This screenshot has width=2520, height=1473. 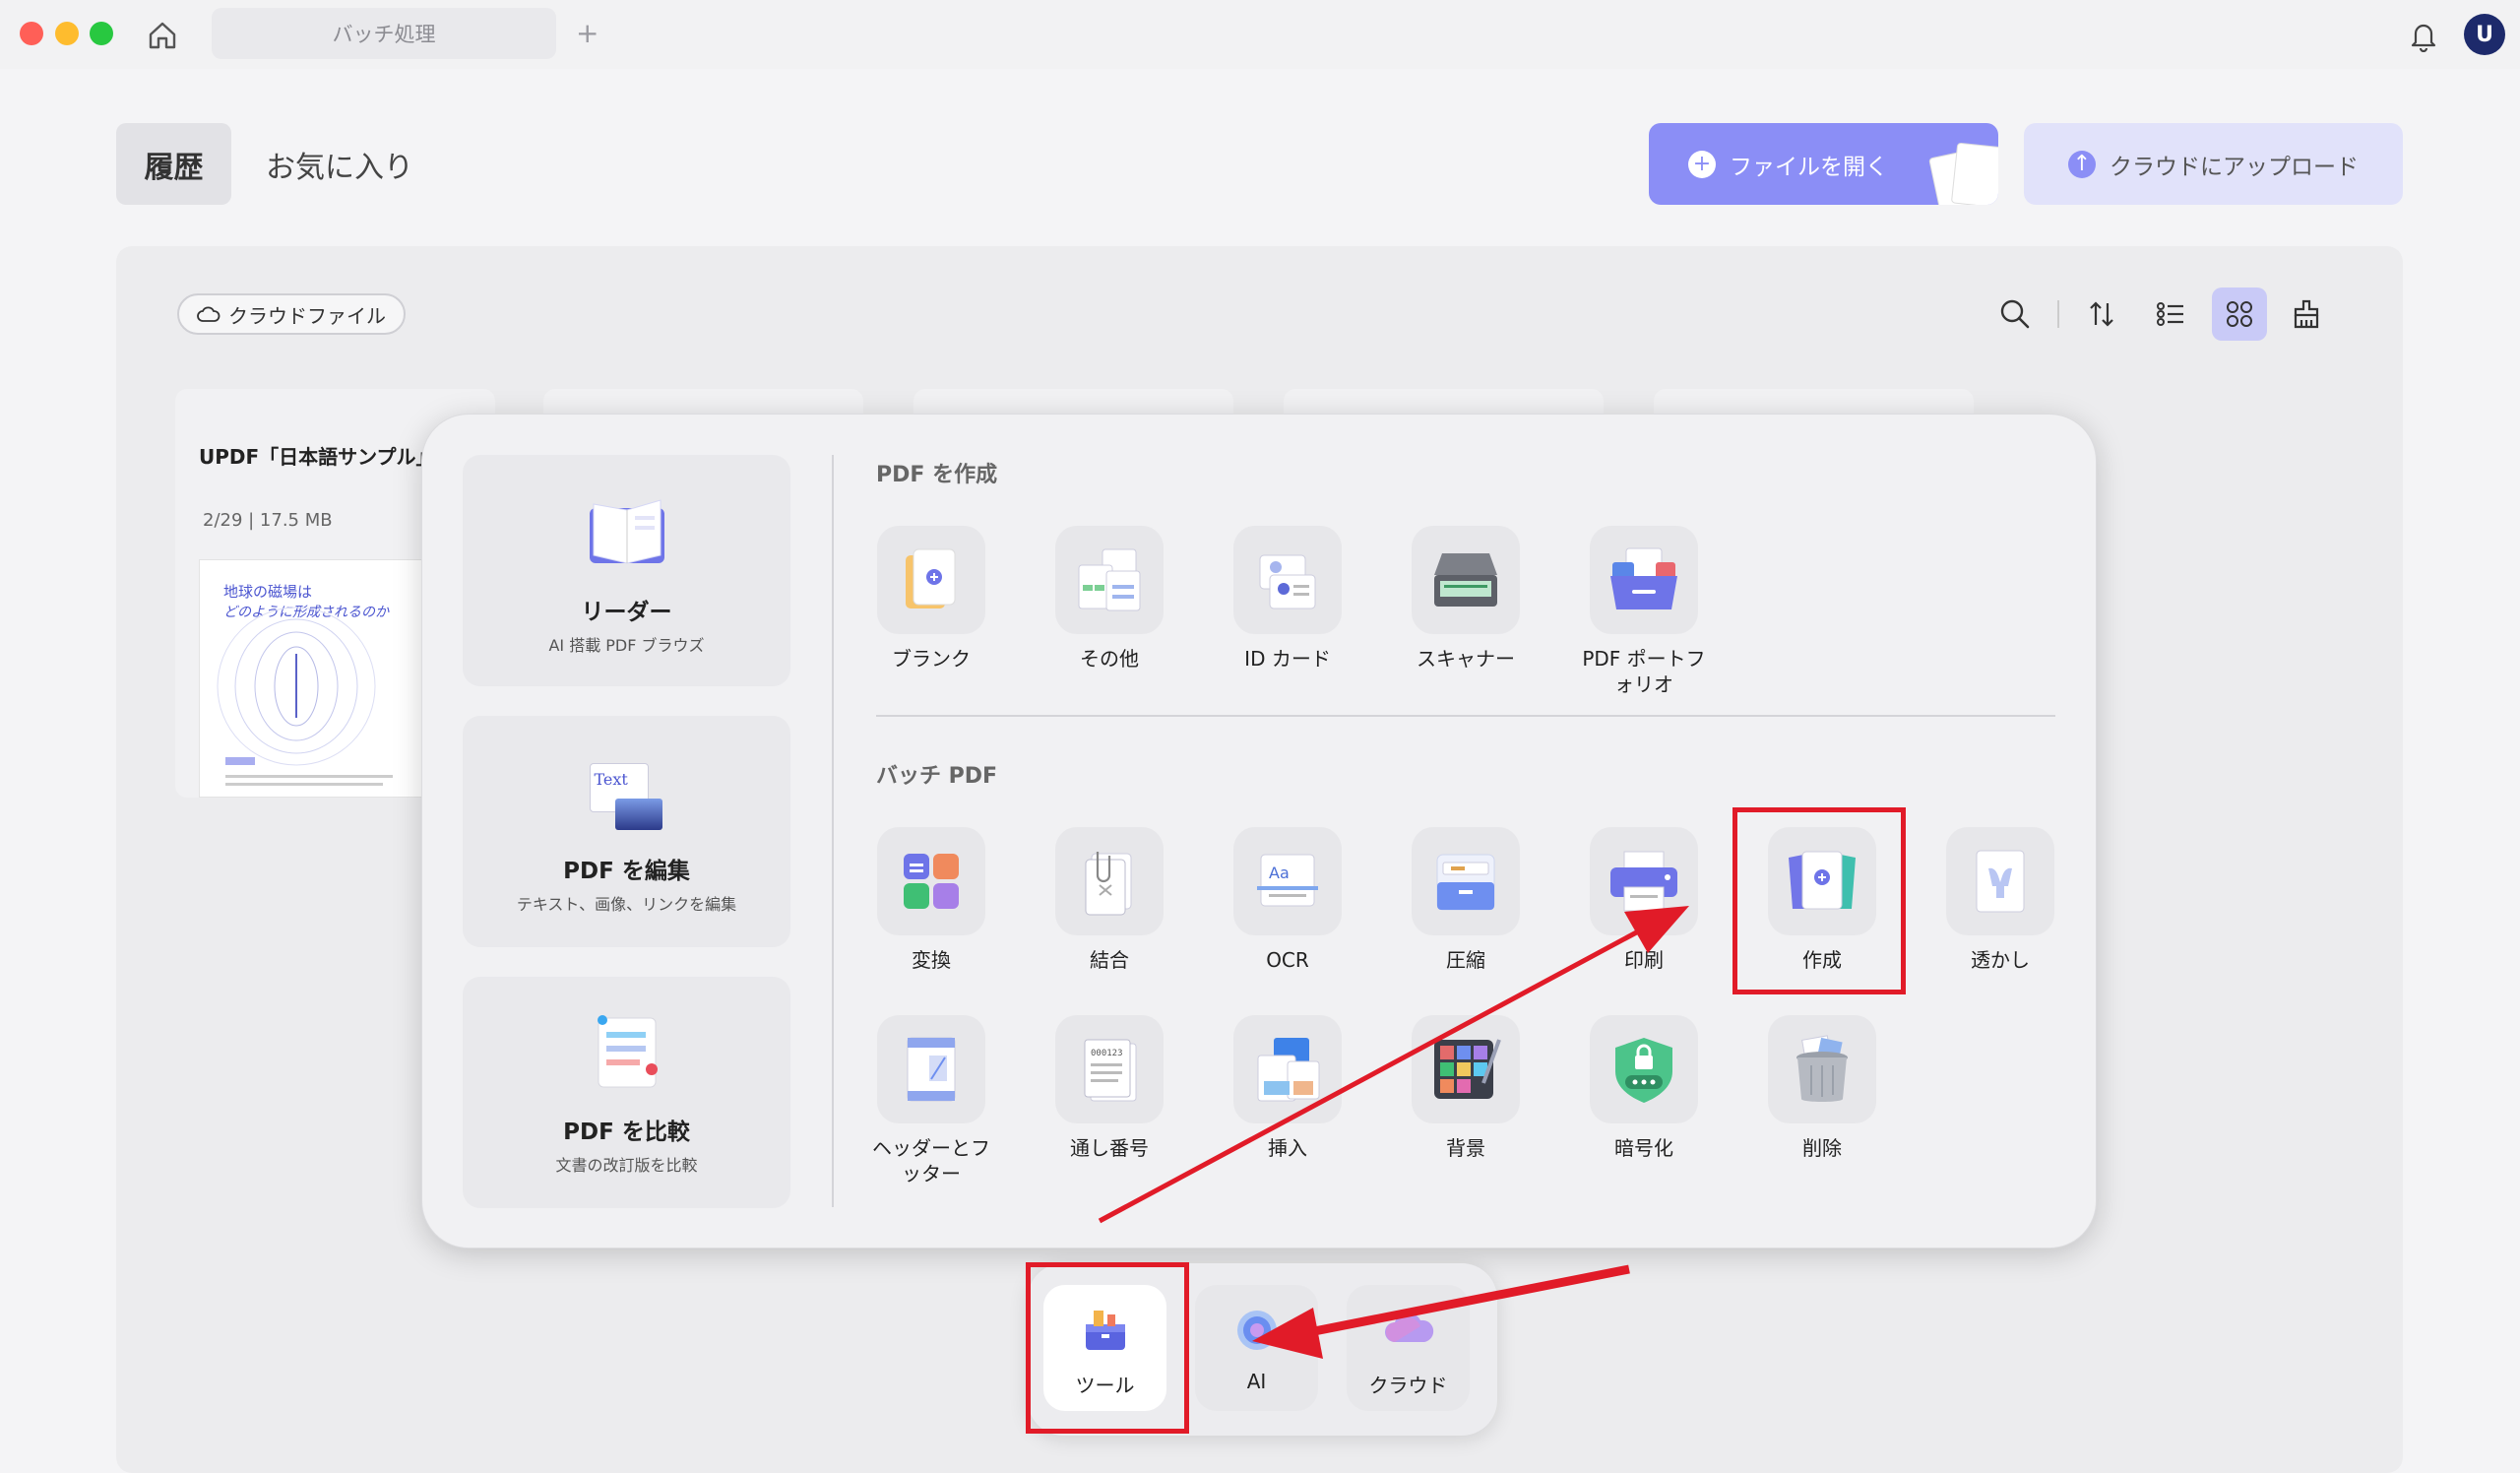 I want to click on favorites-label: お気に入り, so click(x=339, y=167).